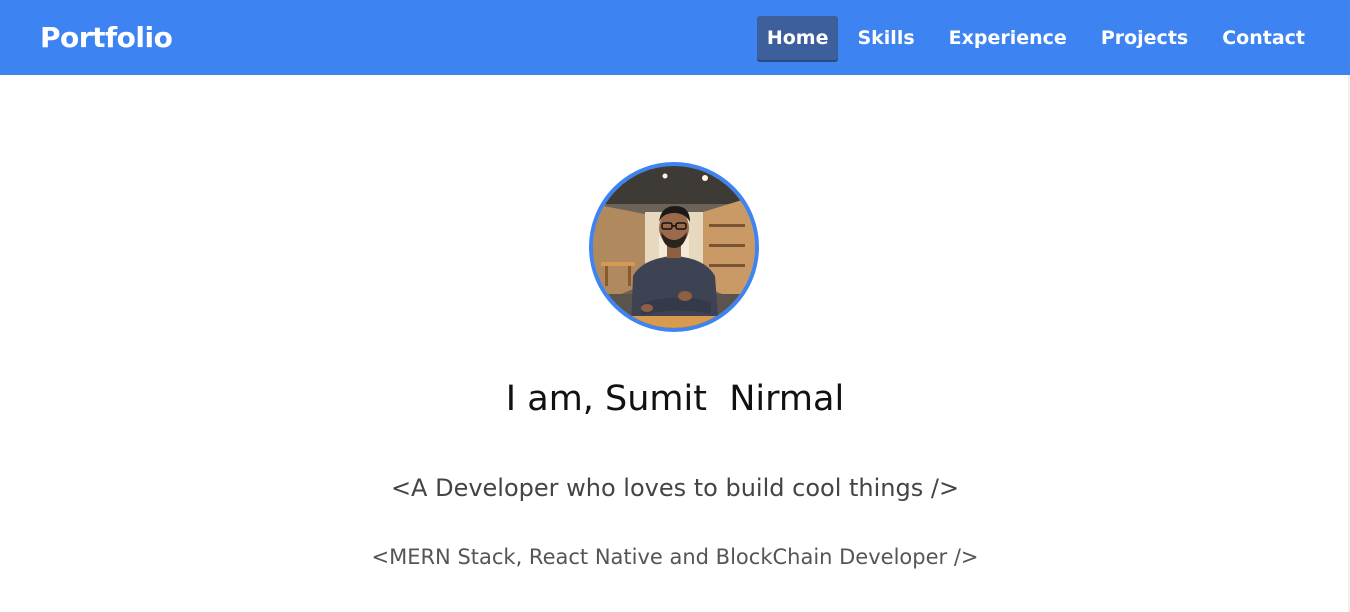 This screenshot has width=1350, height=612. What do you see at coordinates (106, 38) in the screenshot?
I see `brand-logo: Portfolio` at bounding box center [106, 38].